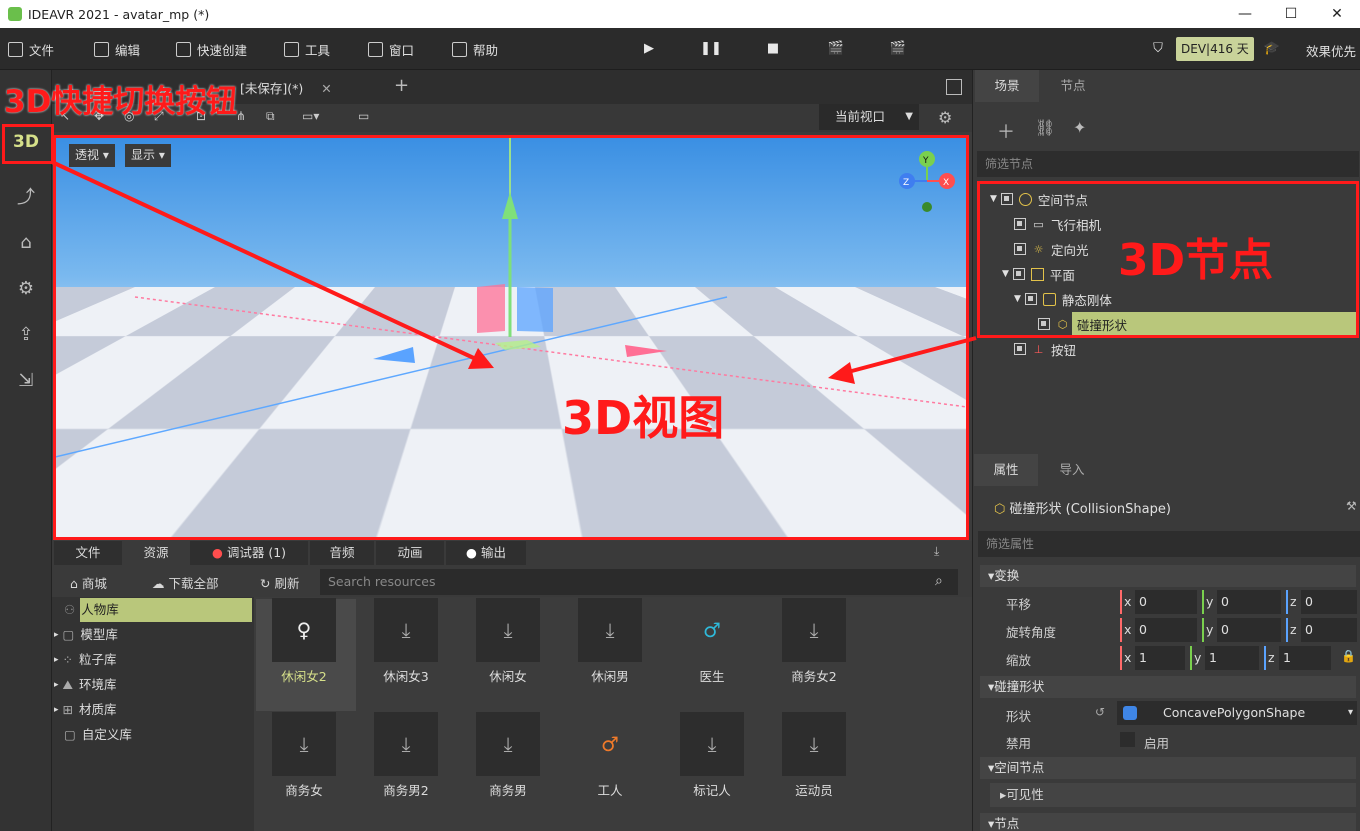 This screenshot has height=831, width=1360. What do you see at coordinates (1045, 349) in the screenshot?
I see `tree-item-button: ⊥ 按钮` at bounding box center [1045, 349].